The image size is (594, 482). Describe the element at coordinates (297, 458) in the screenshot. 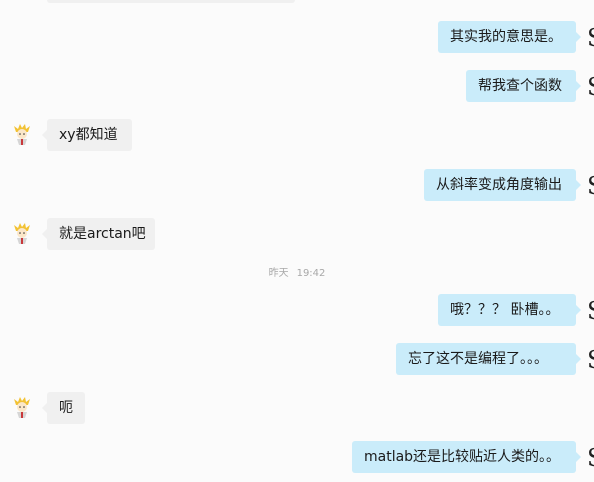

I see `message-row: matlab还是比较贴近人类的。。 S` at that location.